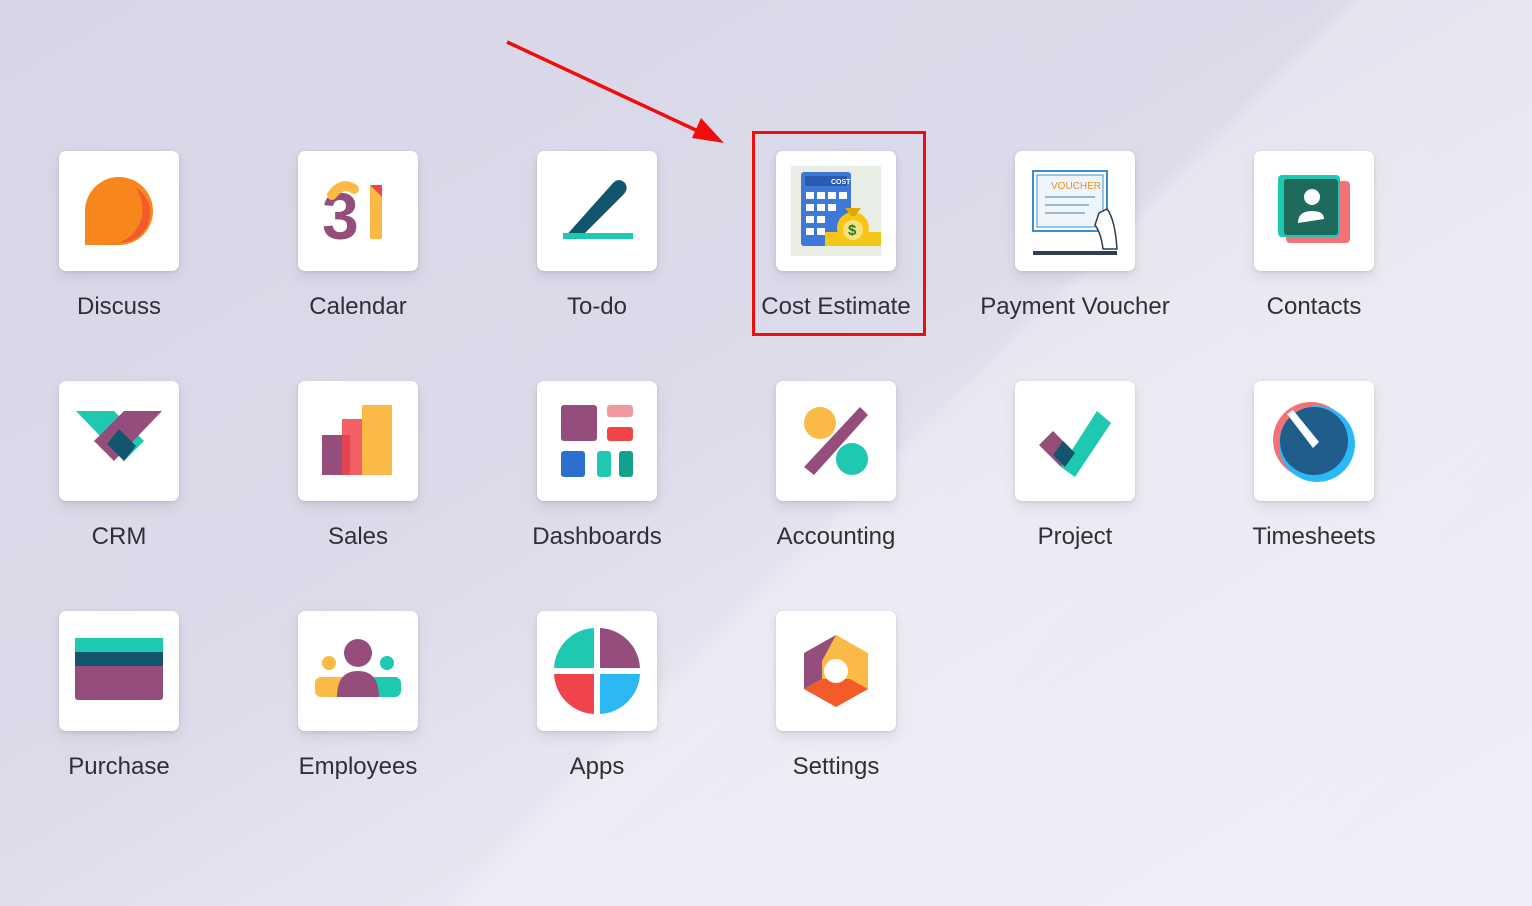 The image size is (1532, 906). I want to click on sales-icon, so click(358, 441).